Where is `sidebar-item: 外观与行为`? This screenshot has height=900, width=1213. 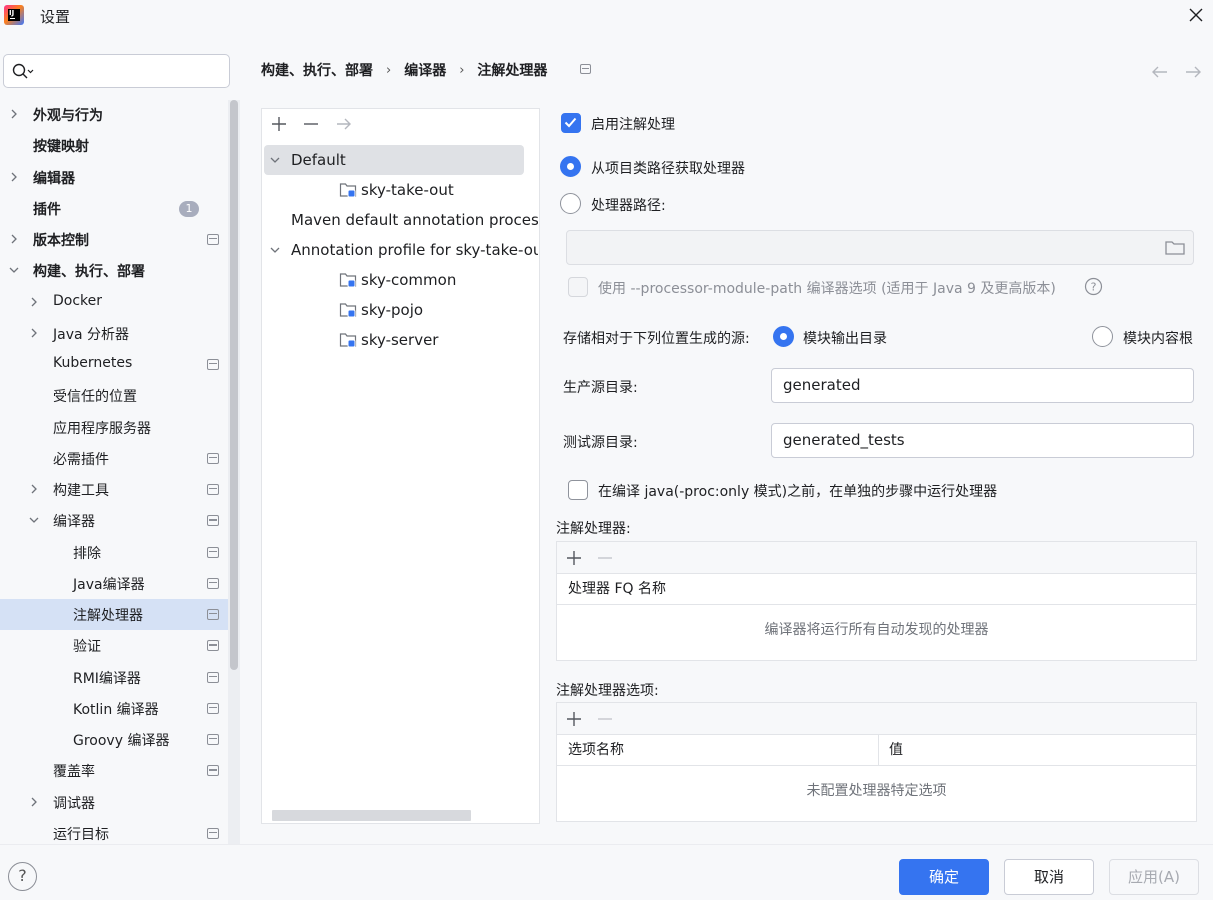
sidebar-item: 外观与行为 is located at coordinates (114, 114).